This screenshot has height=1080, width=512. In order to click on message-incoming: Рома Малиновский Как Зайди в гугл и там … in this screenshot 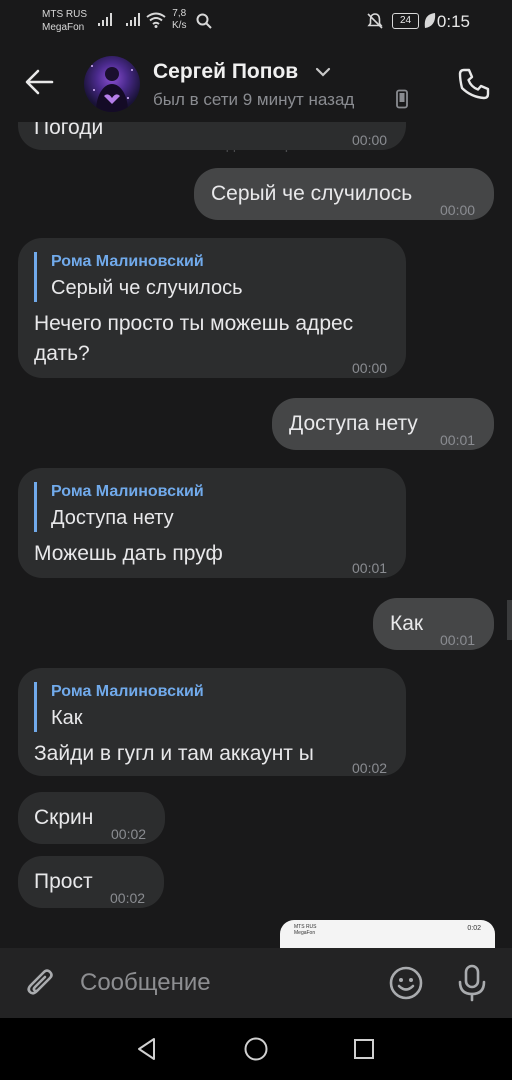, I will do `click(212, 722)`.